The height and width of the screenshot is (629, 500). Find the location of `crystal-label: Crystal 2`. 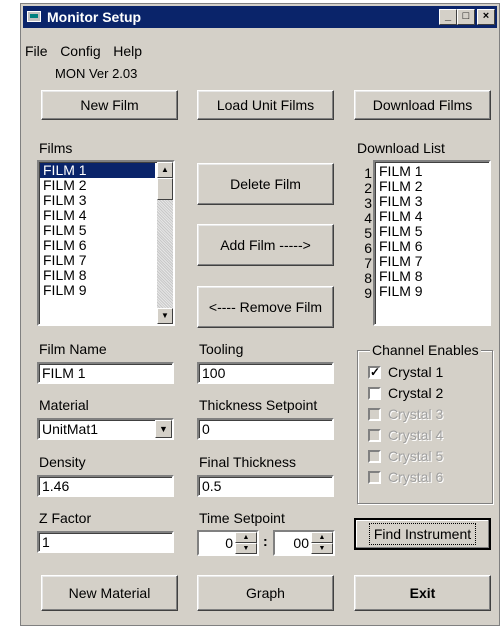

crystal-label: Crystal 2 is located at coordinates (416, 393).